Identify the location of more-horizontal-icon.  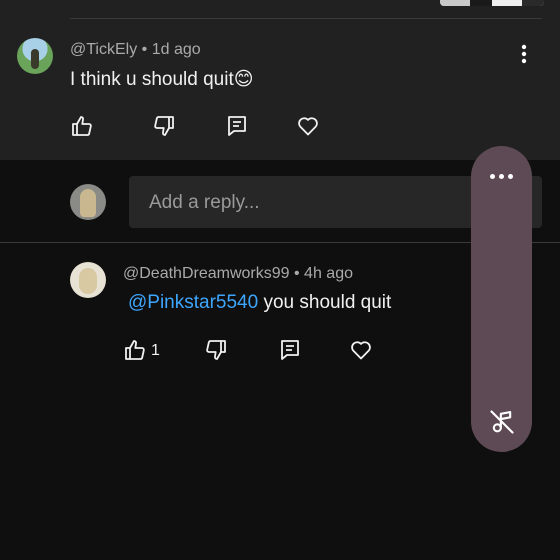
(501, 176).